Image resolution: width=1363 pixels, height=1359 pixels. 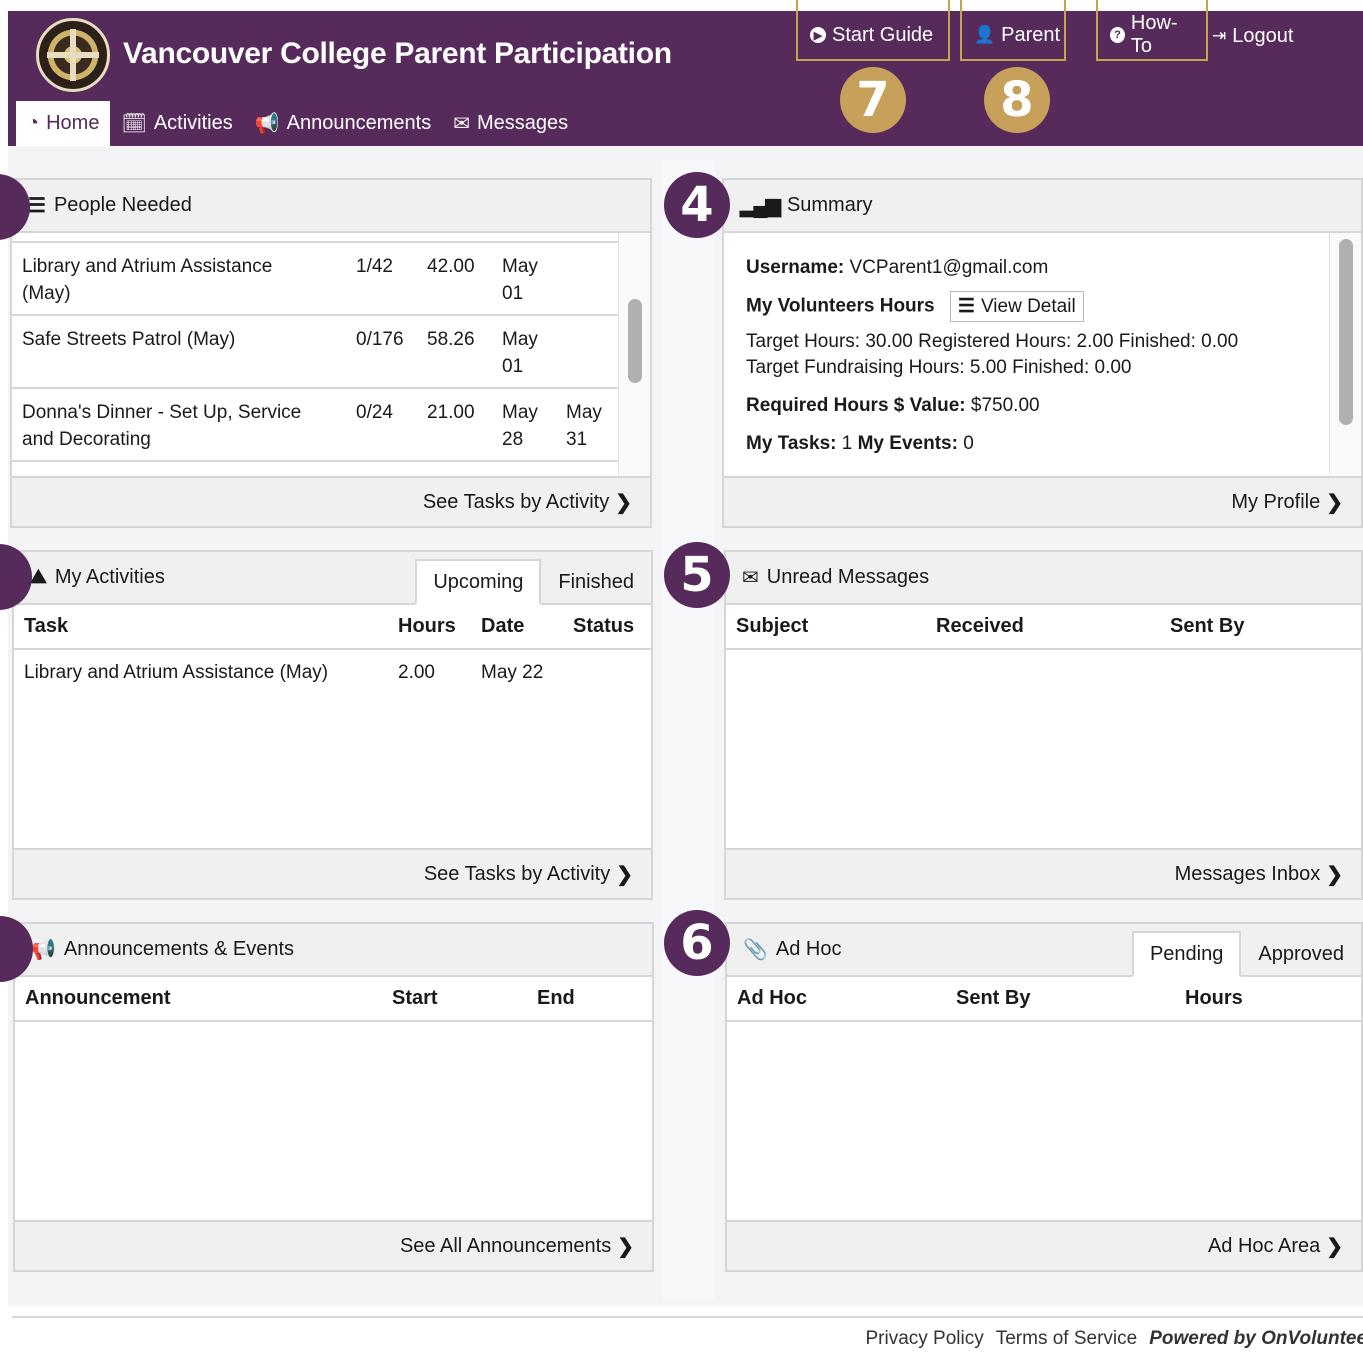 I want to click on summary-title: Summary, so click(x=829, y=205).